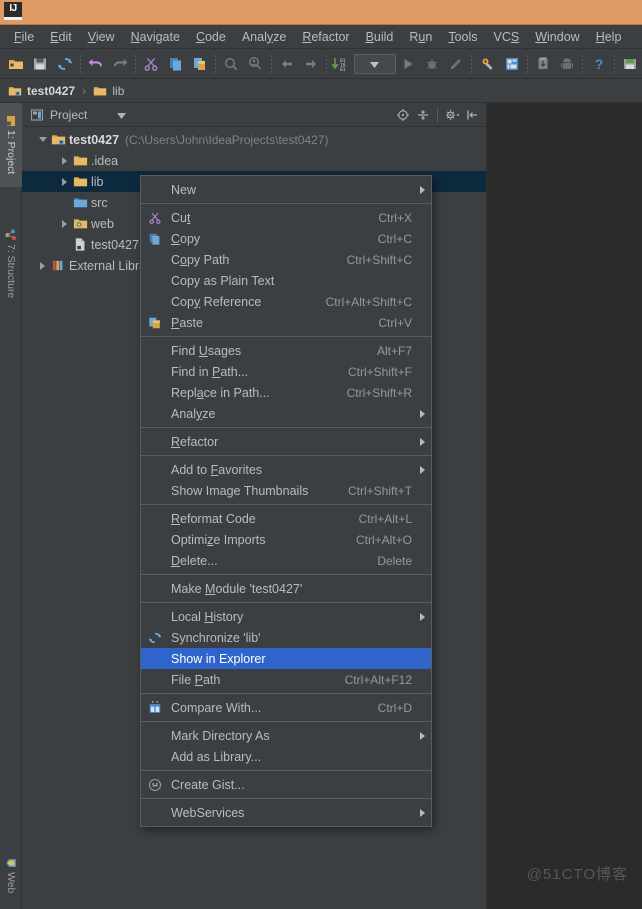 This screenshot has height=909, width=642. Describe the element at coordinates (487, 64) in the screenshot. I see `project-structure-icon` at that location.